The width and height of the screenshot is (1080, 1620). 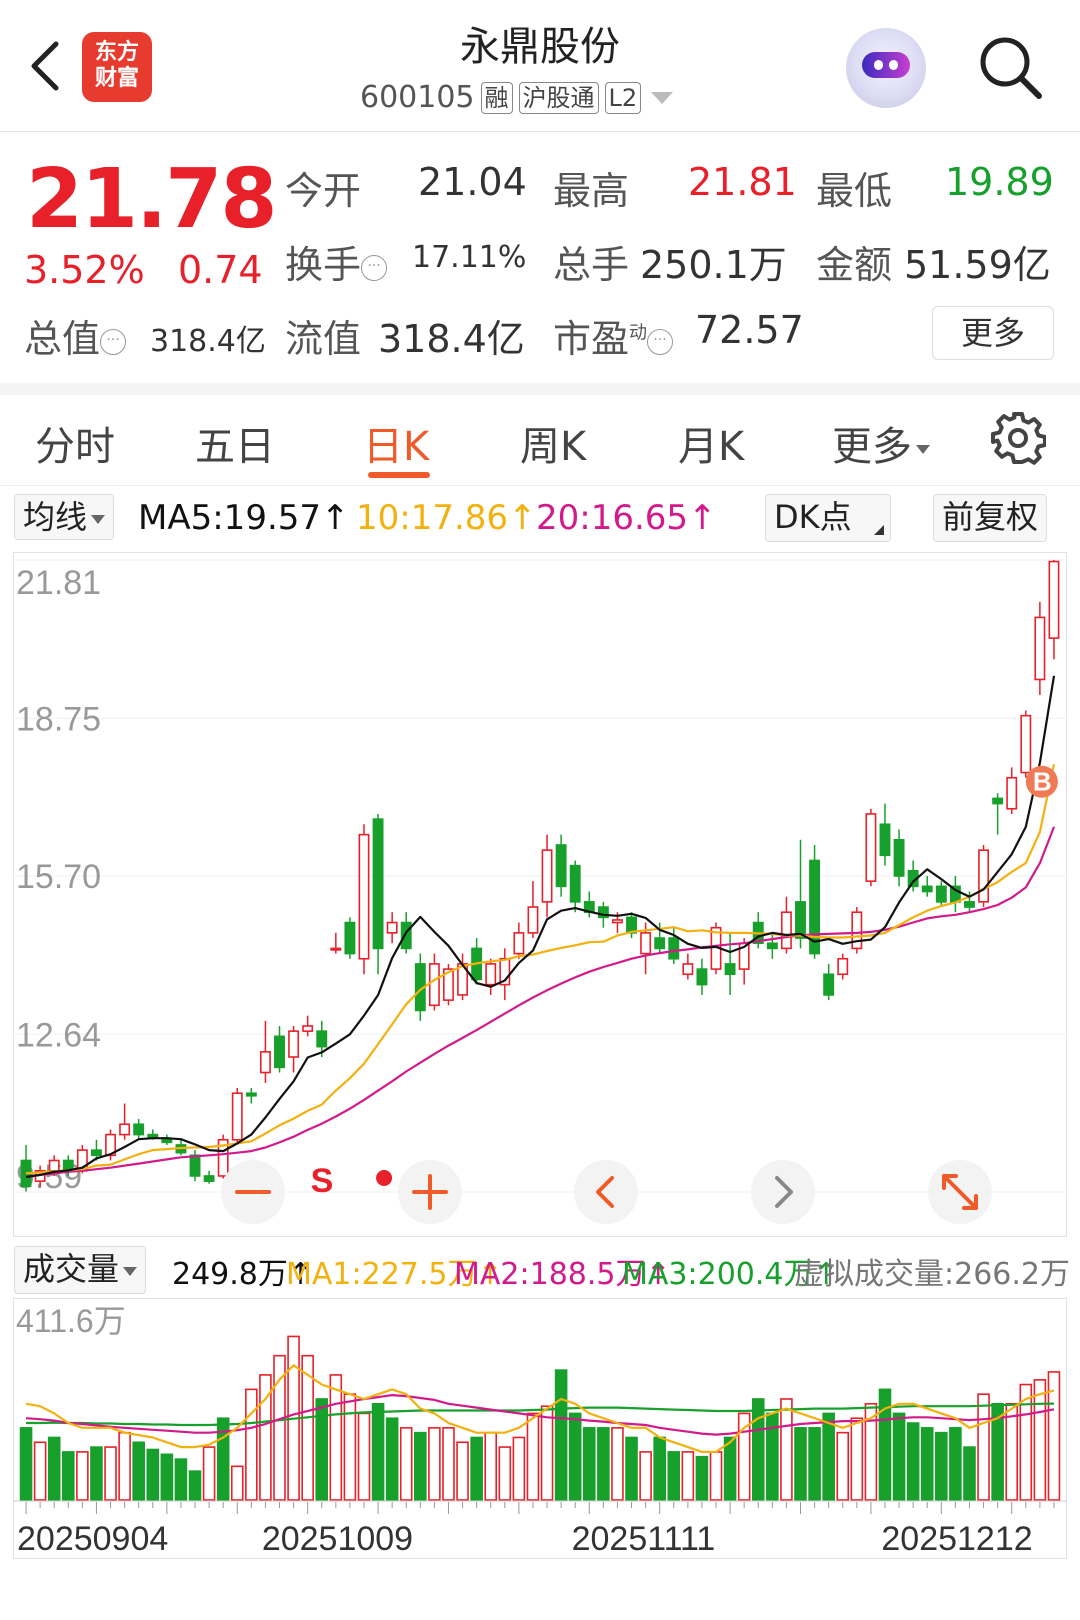 What do you see at coordinates (591, 339) in the screenshot?
I see `pe-label-text: 市盈` at bounding box center [591, 339].